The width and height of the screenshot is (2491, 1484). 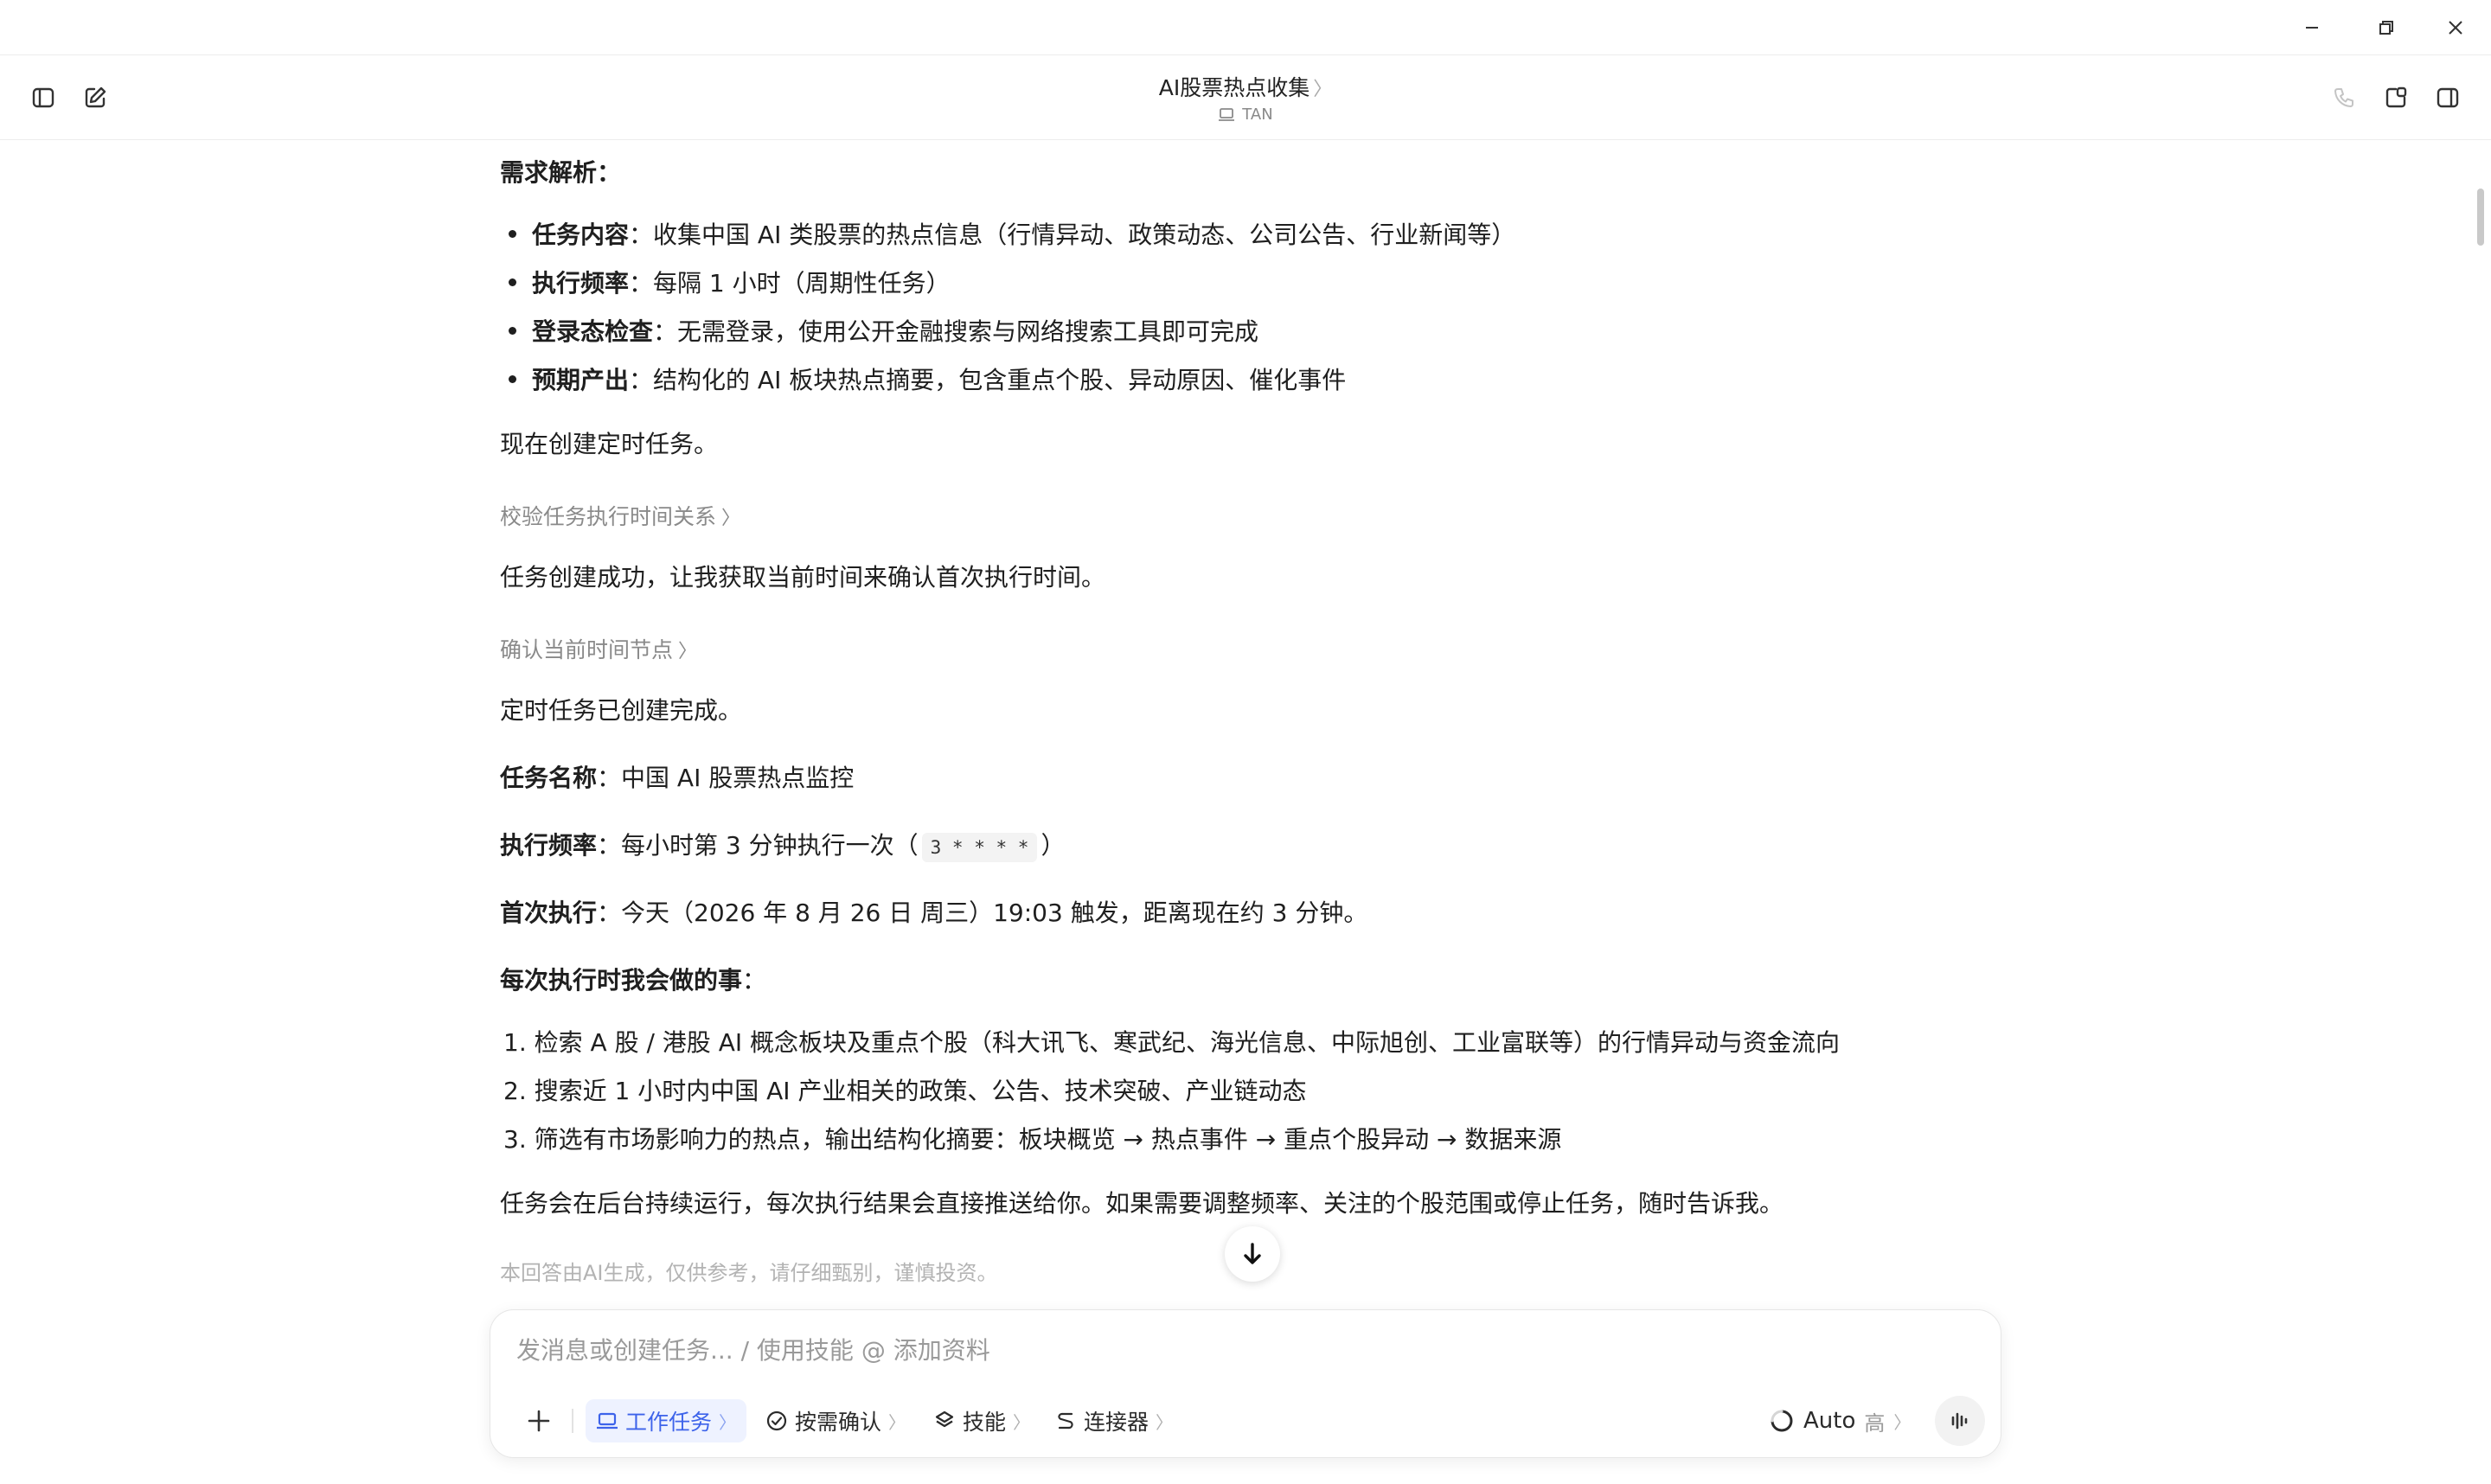 I want to click on add-attachment-button, so click(x=539, y=1421).